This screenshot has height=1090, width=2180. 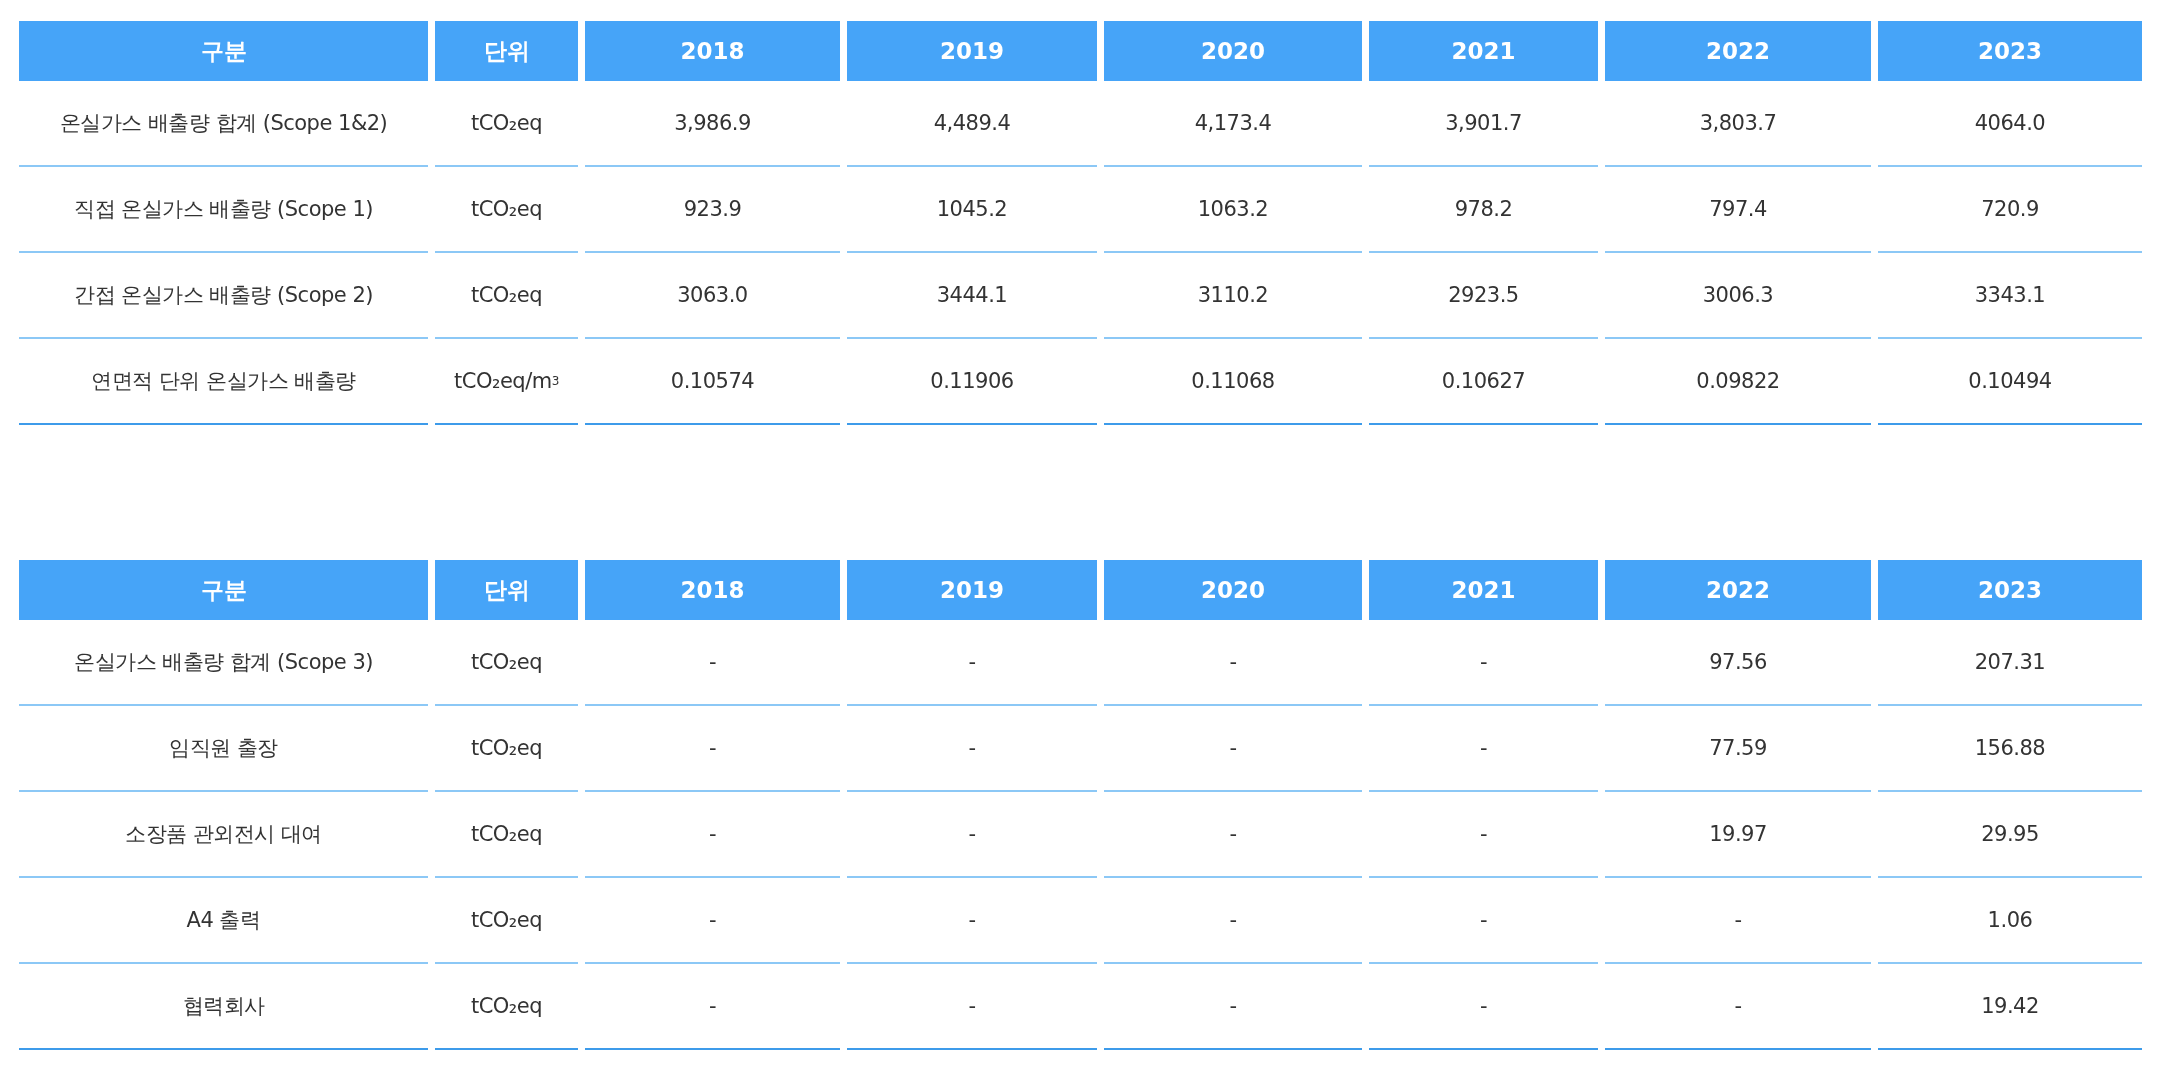 I want to click on table-cell: 온실가스 배출량 합계 (Scope 1&2), so click(x=223, y=124).